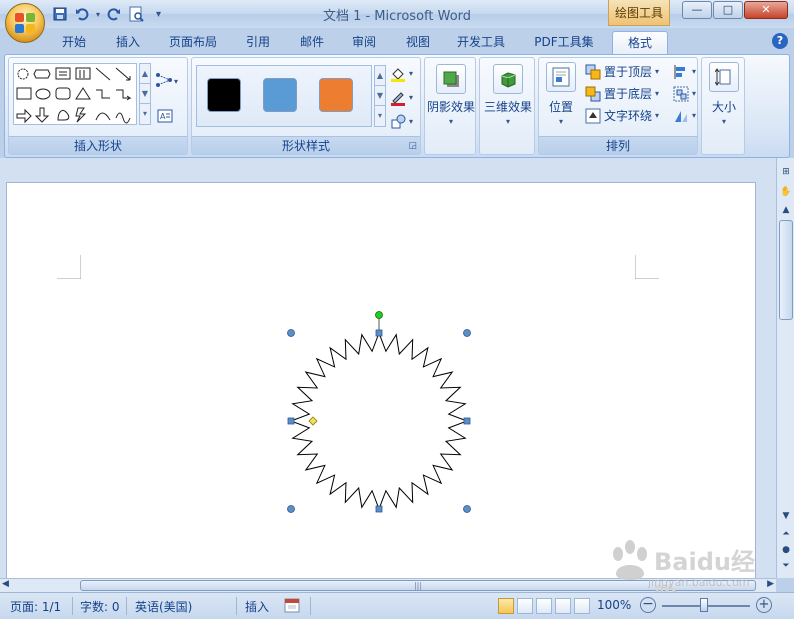 This screenshot has height=619, width=794. Describe the element at coordinates (563, 606) in the screenshot. I see `outline-view-button` at that location.